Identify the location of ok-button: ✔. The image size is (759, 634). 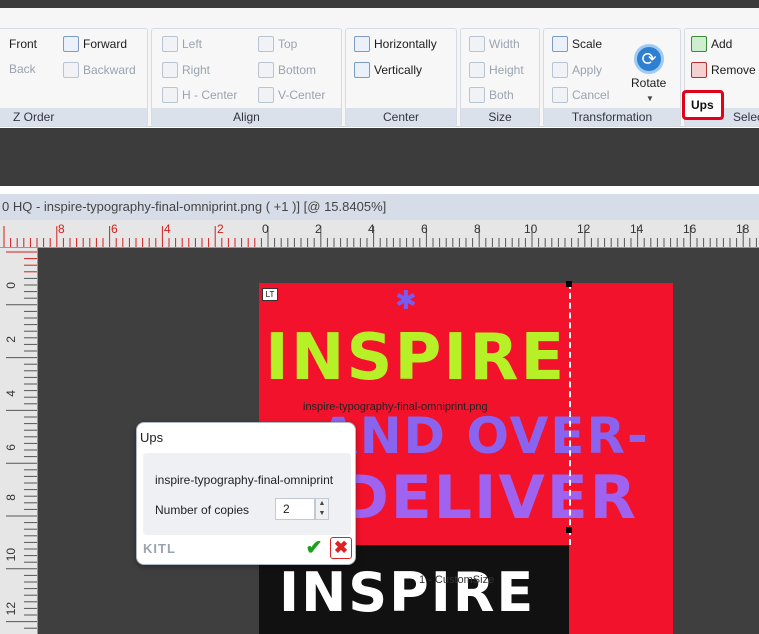
(314, 548).